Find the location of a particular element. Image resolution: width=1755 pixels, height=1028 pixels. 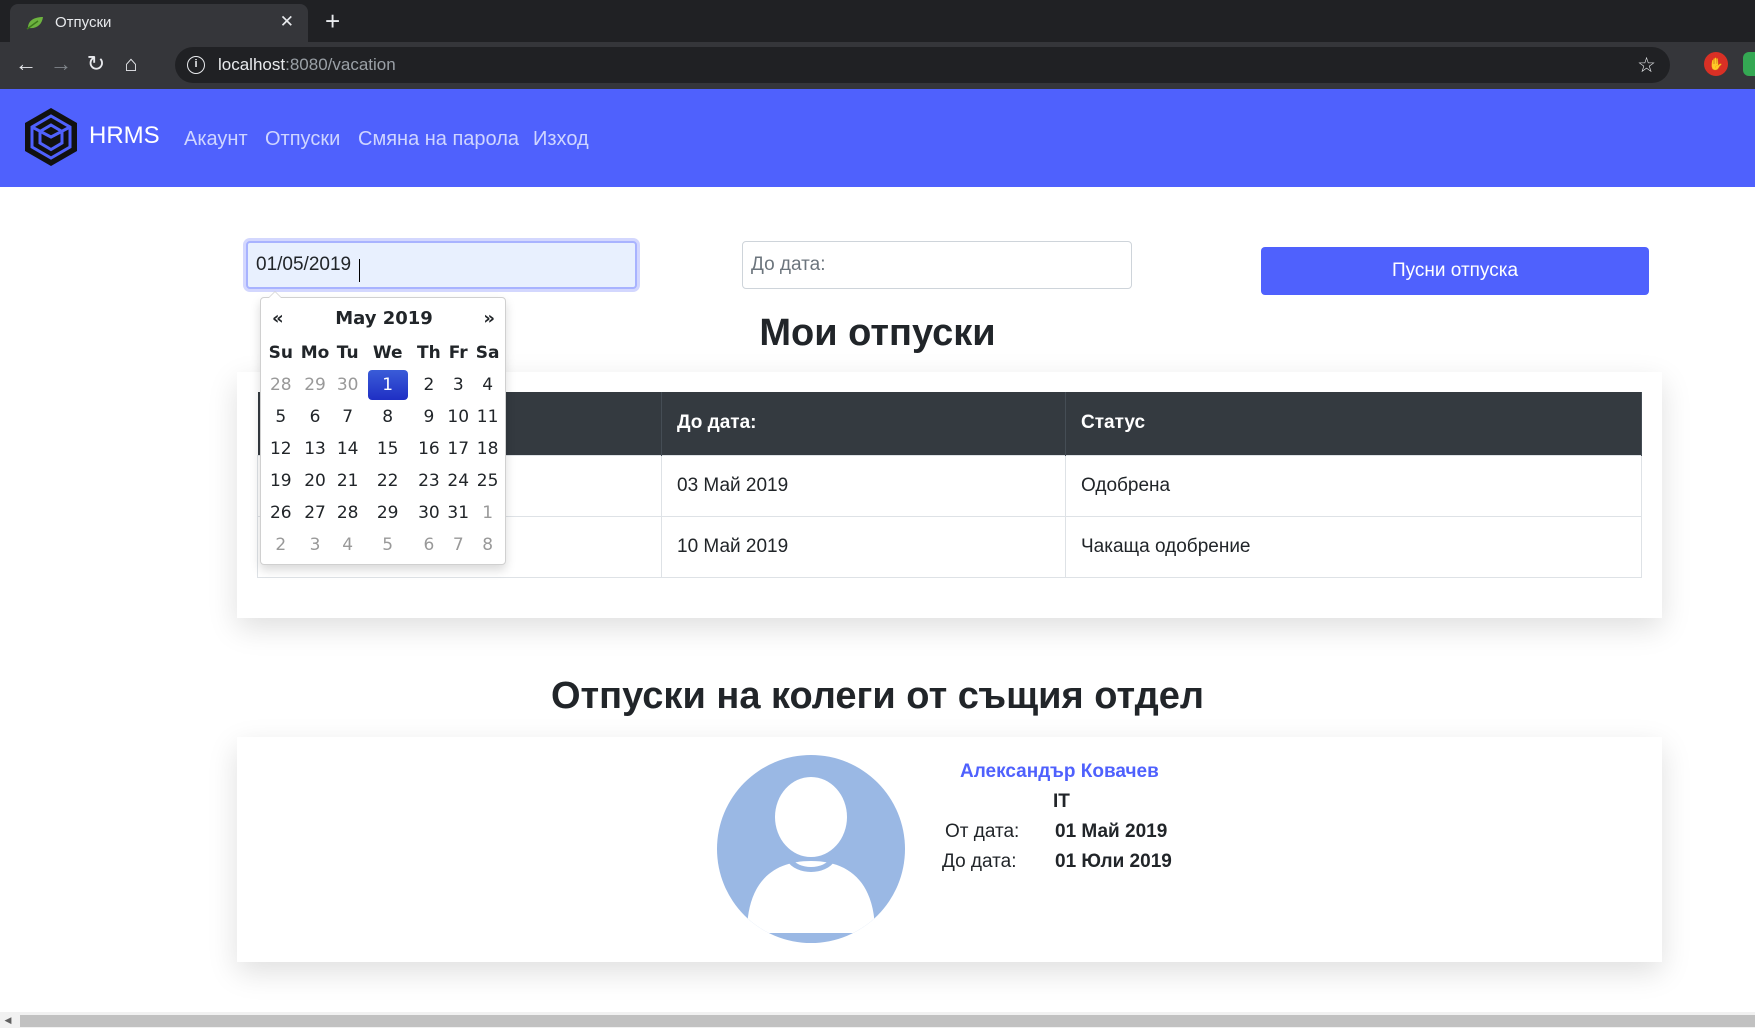

table-cell-status: Чакаща одобрение is located at coordinates (1353, 546).